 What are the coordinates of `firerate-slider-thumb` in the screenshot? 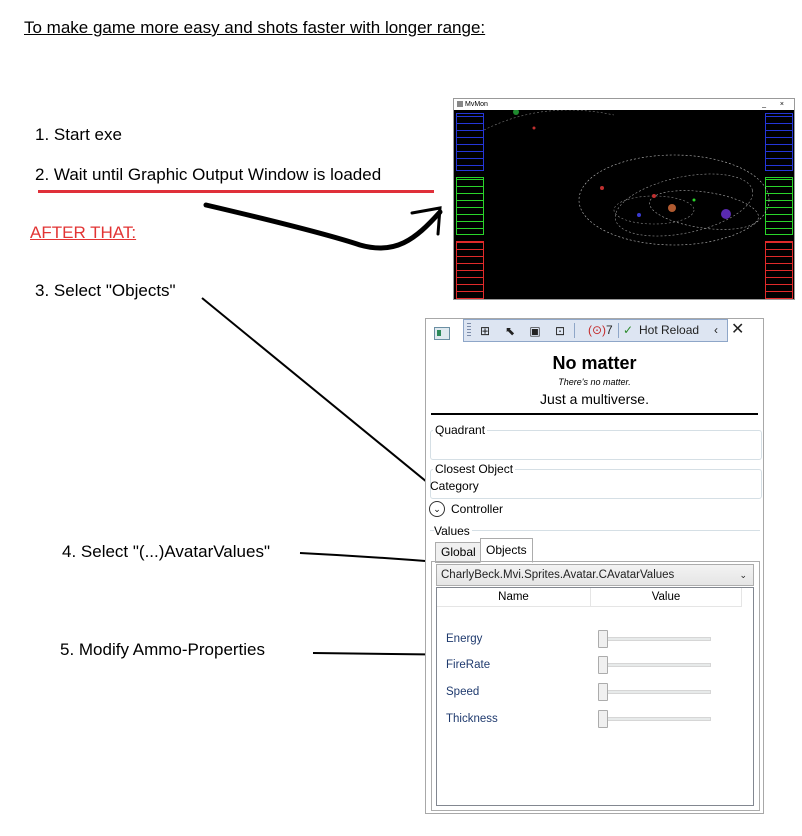 It's located at (603, 665).